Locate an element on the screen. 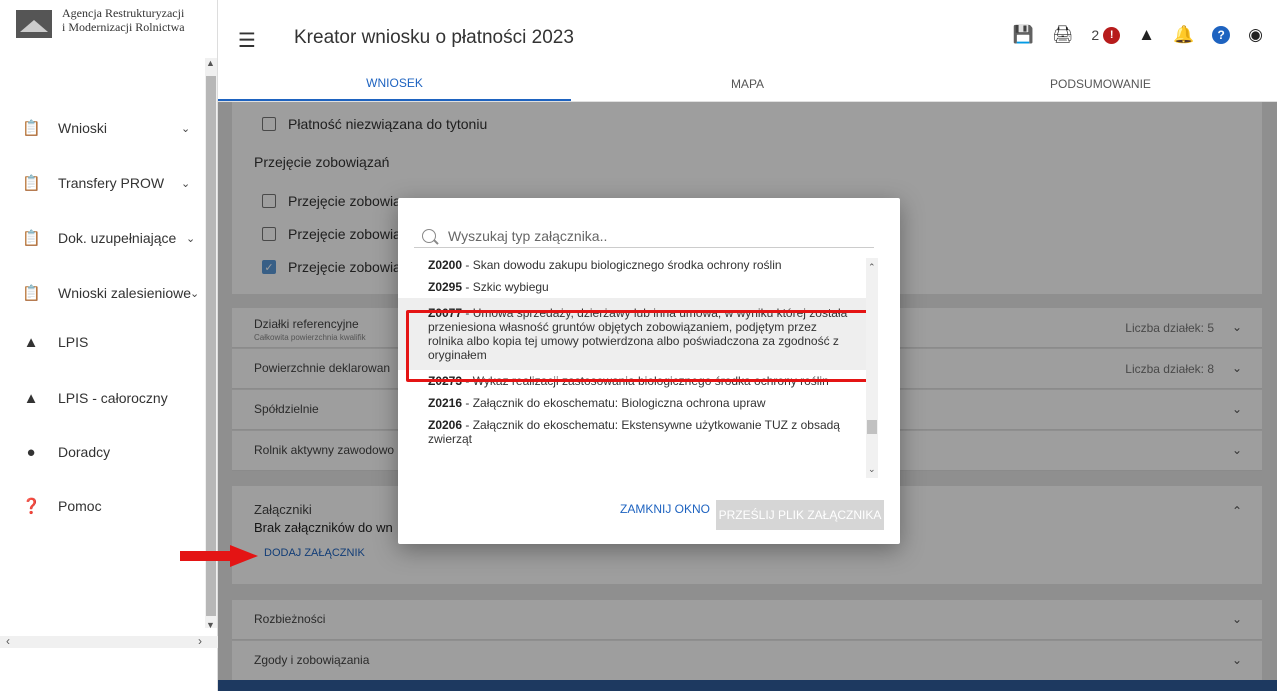  account-icon: ◉ is located at coordinates (1255, 35).